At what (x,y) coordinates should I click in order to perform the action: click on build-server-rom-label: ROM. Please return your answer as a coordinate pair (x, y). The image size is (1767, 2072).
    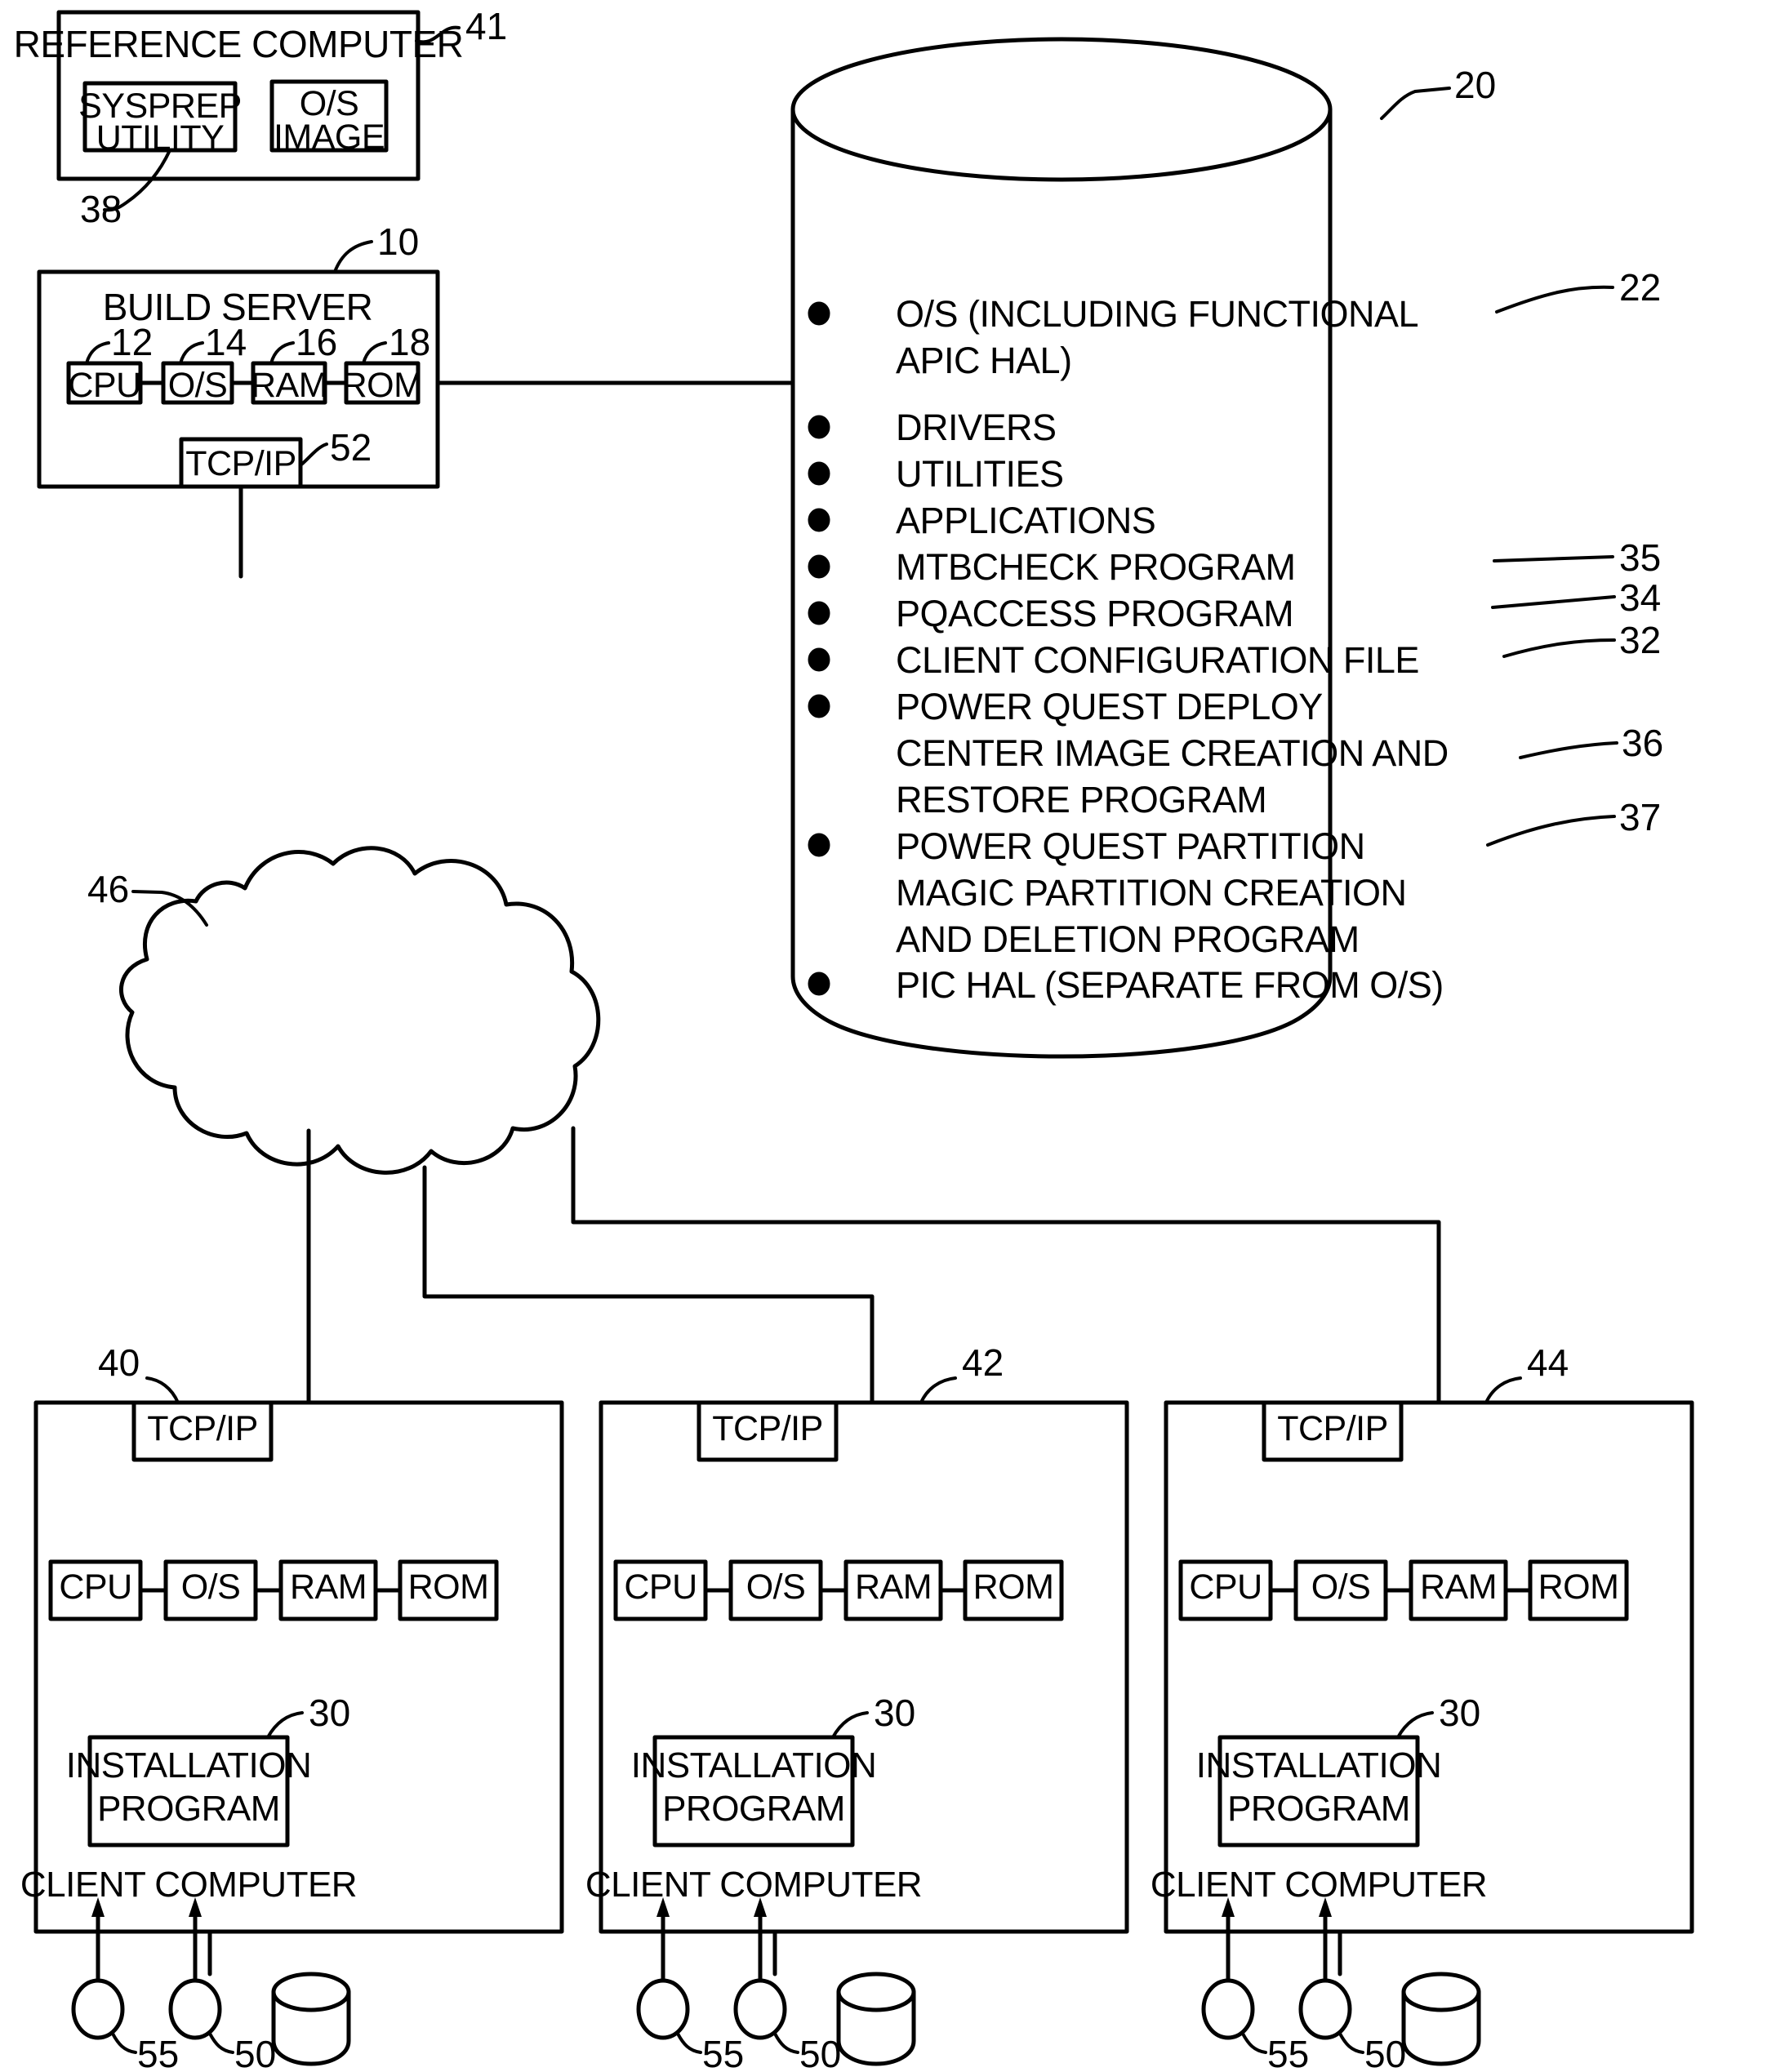
    Looking at the image, I should click on (382, 385).